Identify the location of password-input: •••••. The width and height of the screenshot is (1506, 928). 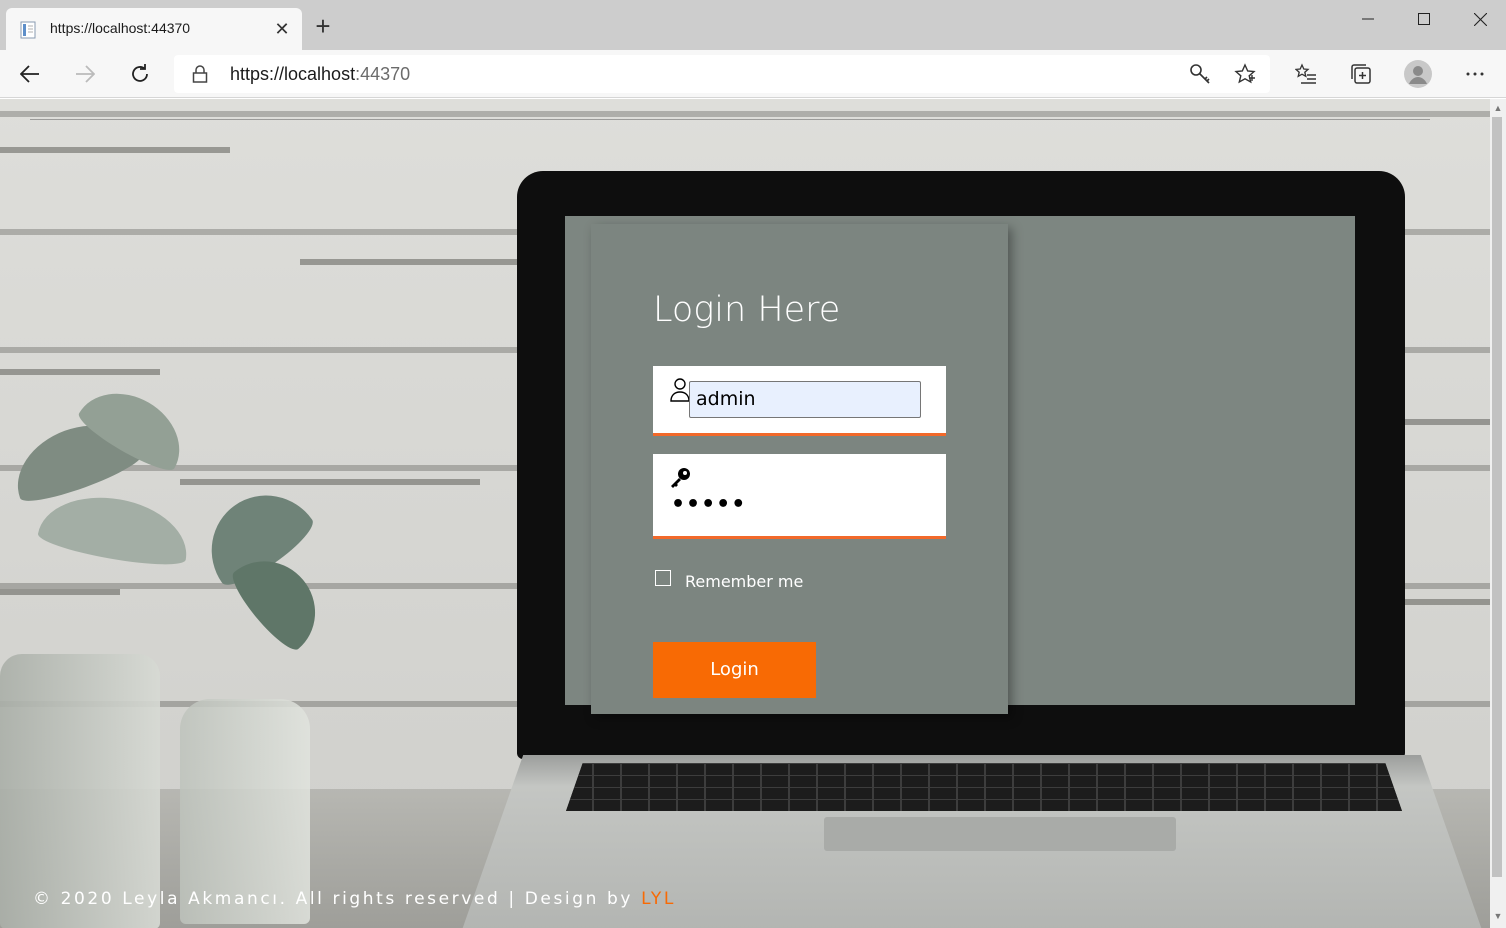
(798, 505).